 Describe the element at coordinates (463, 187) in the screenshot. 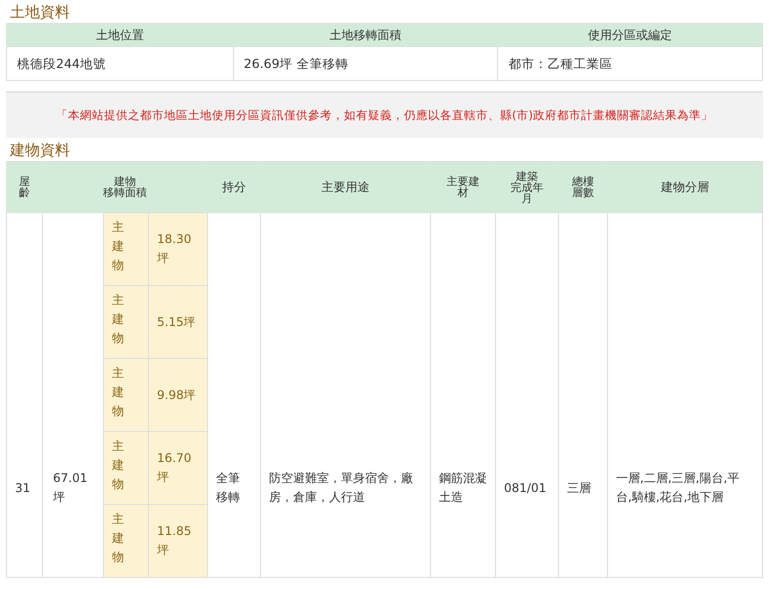

I see `column-header: 主要建 材` at that location.